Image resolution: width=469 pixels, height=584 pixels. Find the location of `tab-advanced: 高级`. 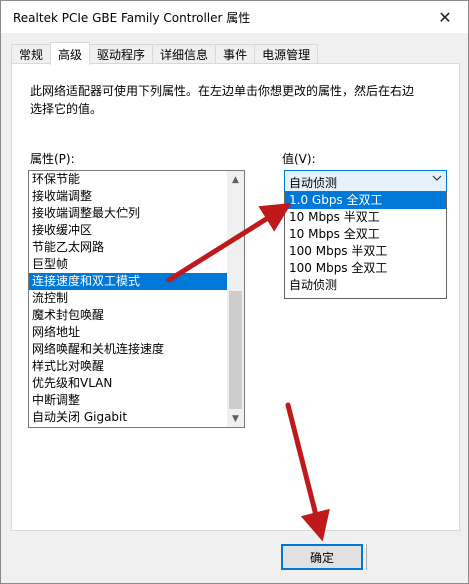

tab-advanced: 高级 is located at coordinates (70, 53).